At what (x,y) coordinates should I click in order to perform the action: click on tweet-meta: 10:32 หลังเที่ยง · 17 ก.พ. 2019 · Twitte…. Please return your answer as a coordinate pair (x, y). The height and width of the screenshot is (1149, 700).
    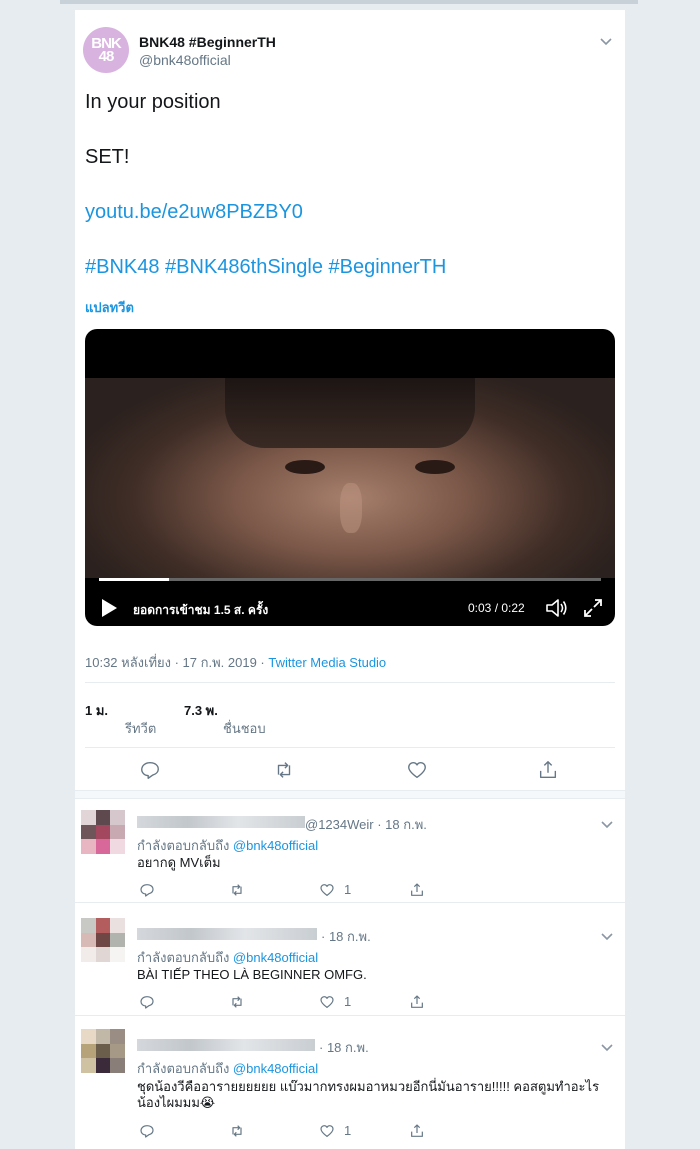
    Looking at the image, I should click on (235, 662).